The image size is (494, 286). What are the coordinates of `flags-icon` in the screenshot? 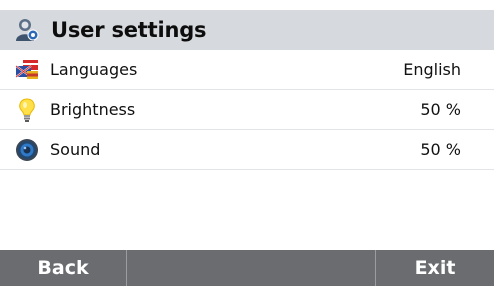 It's located at (26, 69).